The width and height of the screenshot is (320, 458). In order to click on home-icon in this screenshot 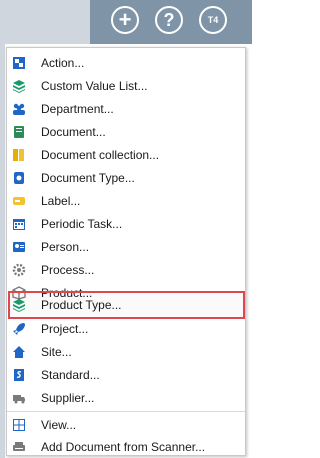, I will do `click(19, 352)`.